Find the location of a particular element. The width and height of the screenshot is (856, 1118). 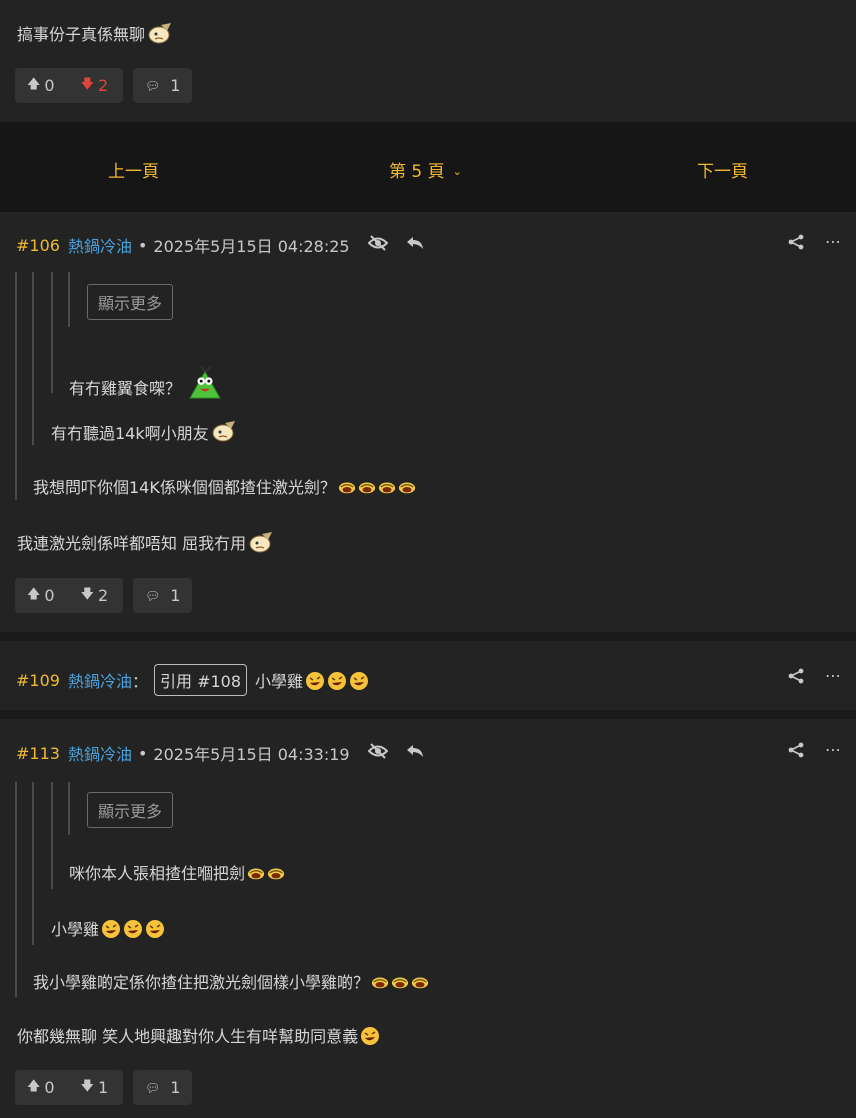

post-body: 小學雞 is located at coordinates (312, 680).